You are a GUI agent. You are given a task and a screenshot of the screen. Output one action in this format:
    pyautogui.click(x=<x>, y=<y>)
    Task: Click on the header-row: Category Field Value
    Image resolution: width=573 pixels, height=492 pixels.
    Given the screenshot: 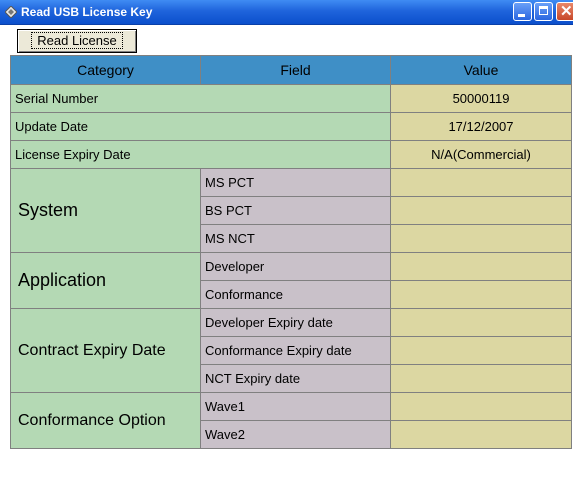 What is the action you would take?
    pyautogui.click(x=291, y=70)
    